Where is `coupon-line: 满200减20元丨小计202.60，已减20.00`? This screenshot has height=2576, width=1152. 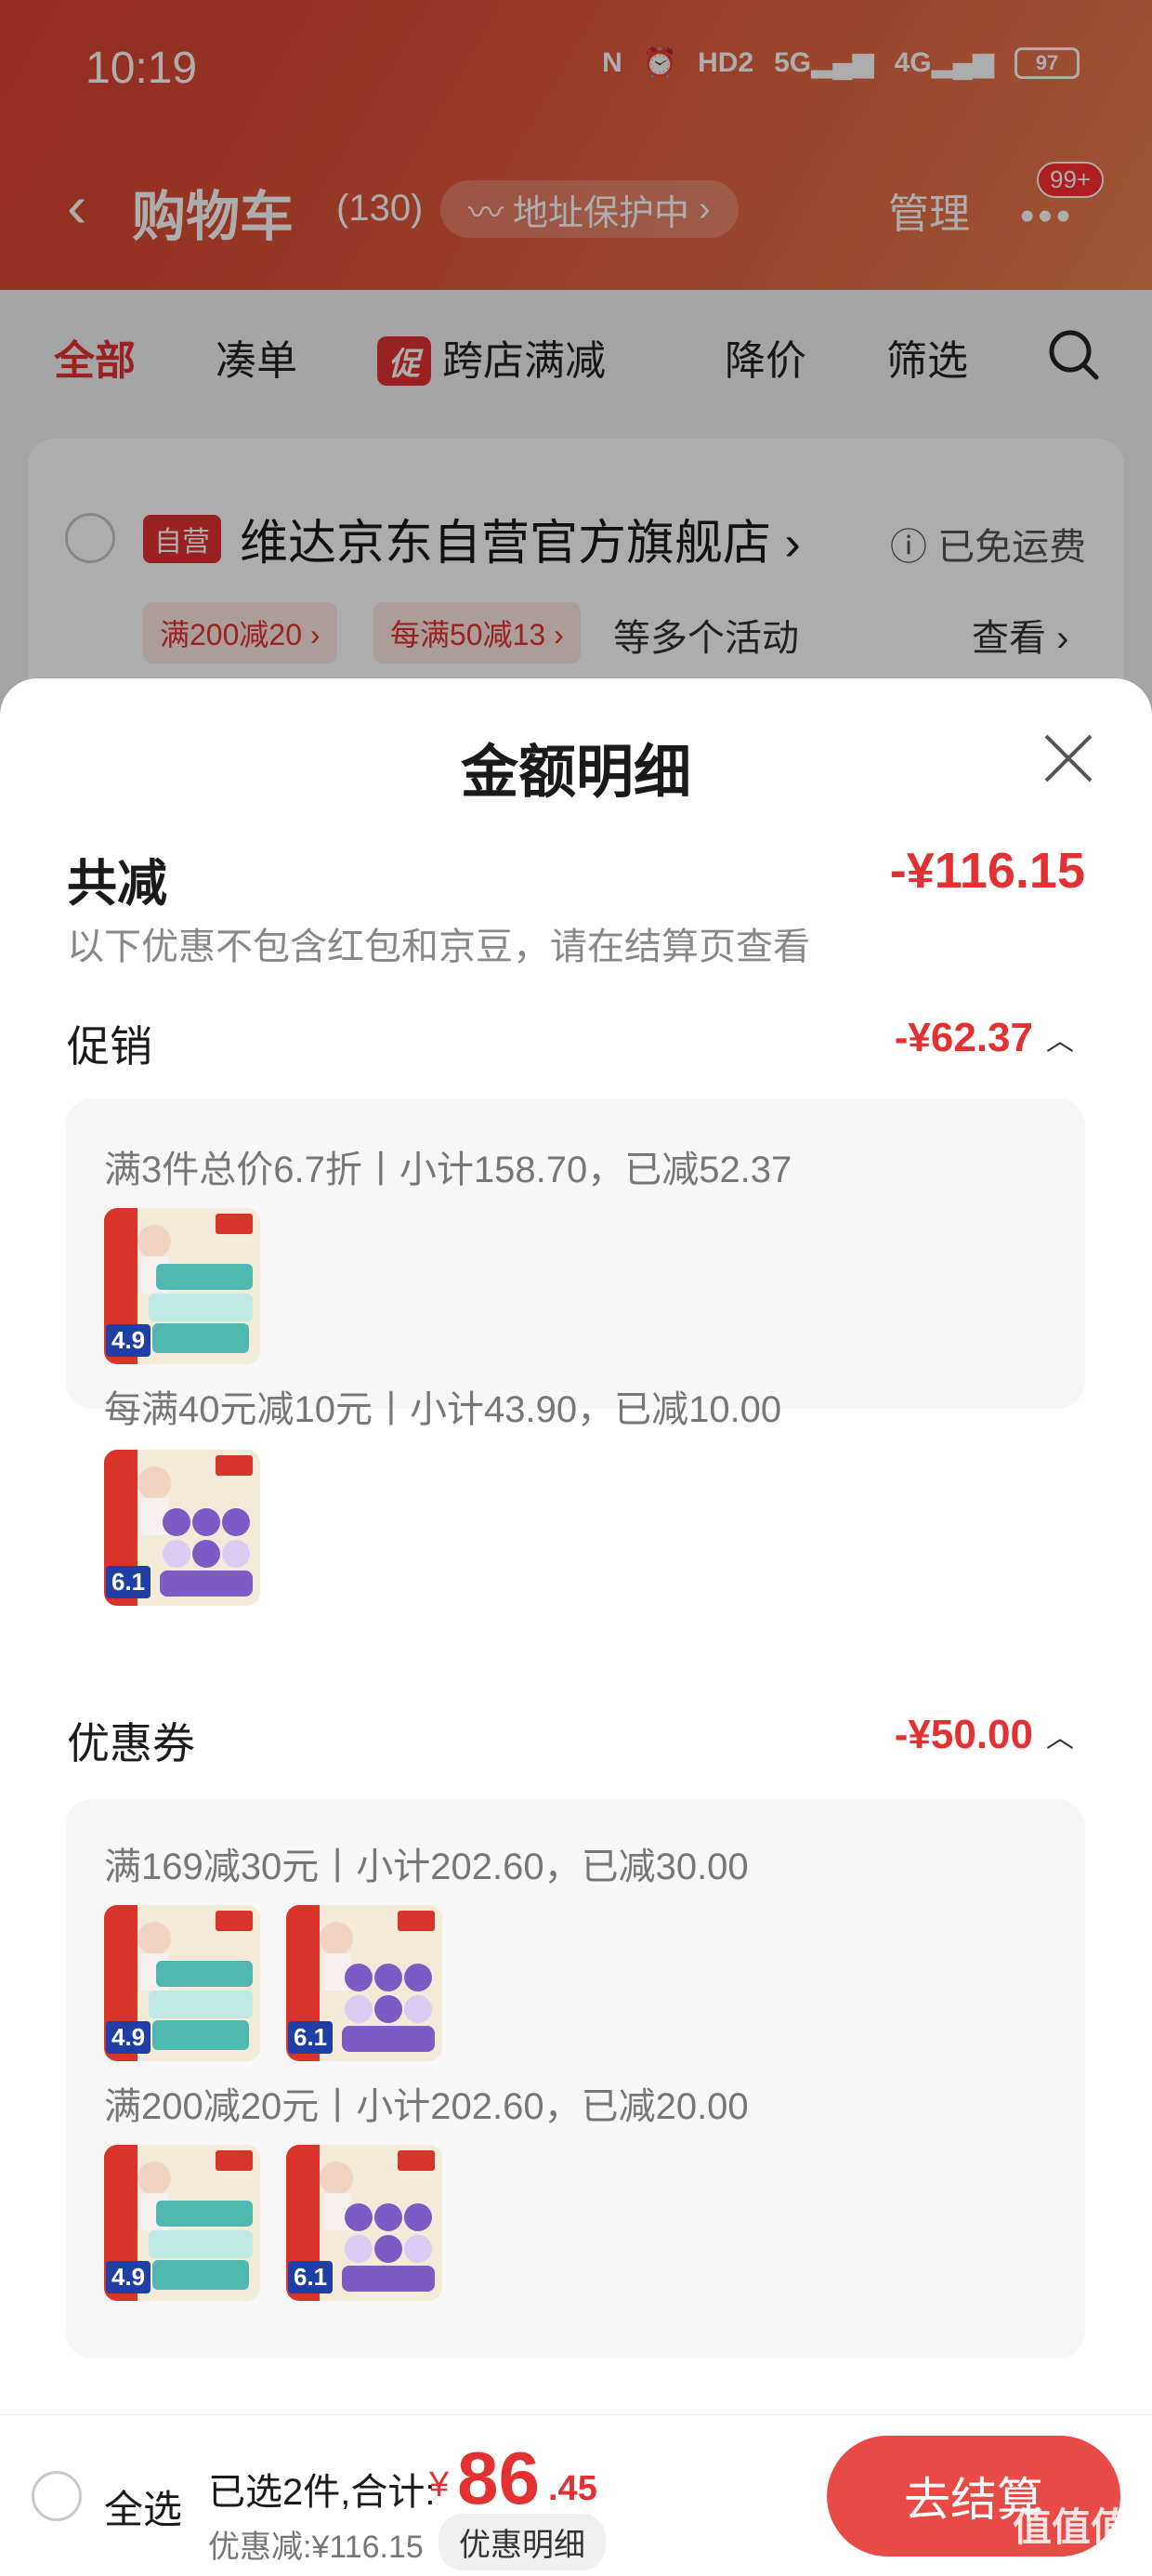
coupon-line: 满200减20元丨小计202.60，已减20.00 is located at coordinates (426, 2106).